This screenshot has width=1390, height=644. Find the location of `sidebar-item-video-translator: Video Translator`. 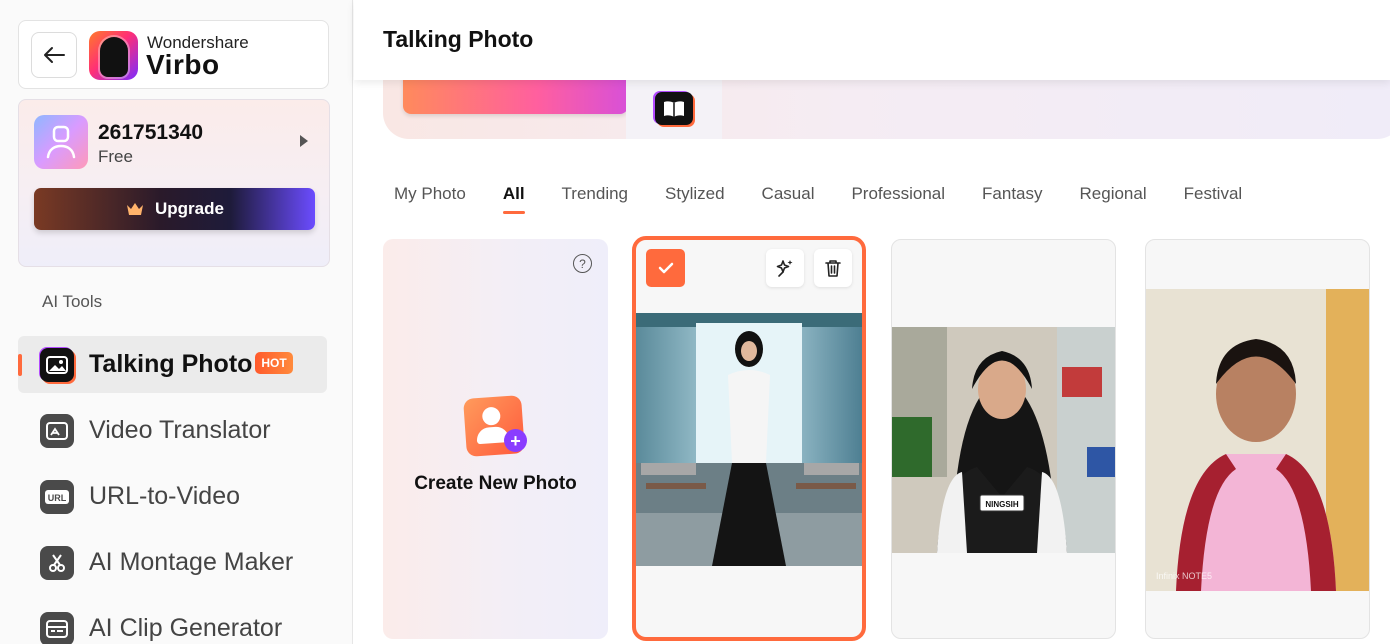

sidebar-item-video-translator: Video Translator is located at coordinates (172, 430).